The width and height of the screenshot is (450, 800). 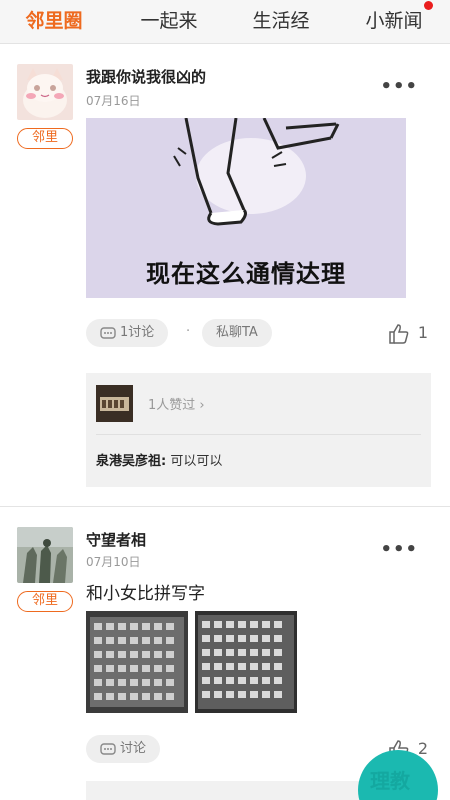 I want to click on comment-item: 泉港吴彦祖: 可以可以, so click(x=159, y=459).